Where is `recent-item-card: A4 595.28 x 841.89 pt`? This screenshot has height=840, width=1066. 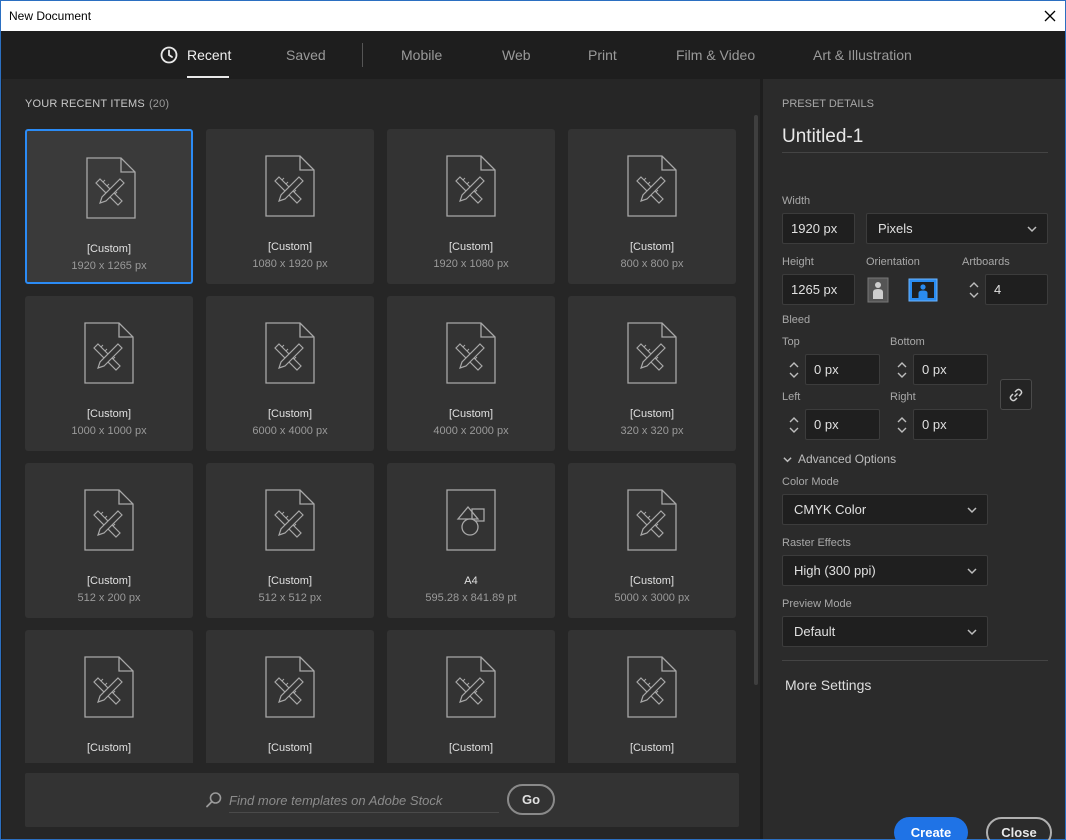
recent-item-card: A4 595.28 x 841.89 pt is located at coordinates (471, 540).